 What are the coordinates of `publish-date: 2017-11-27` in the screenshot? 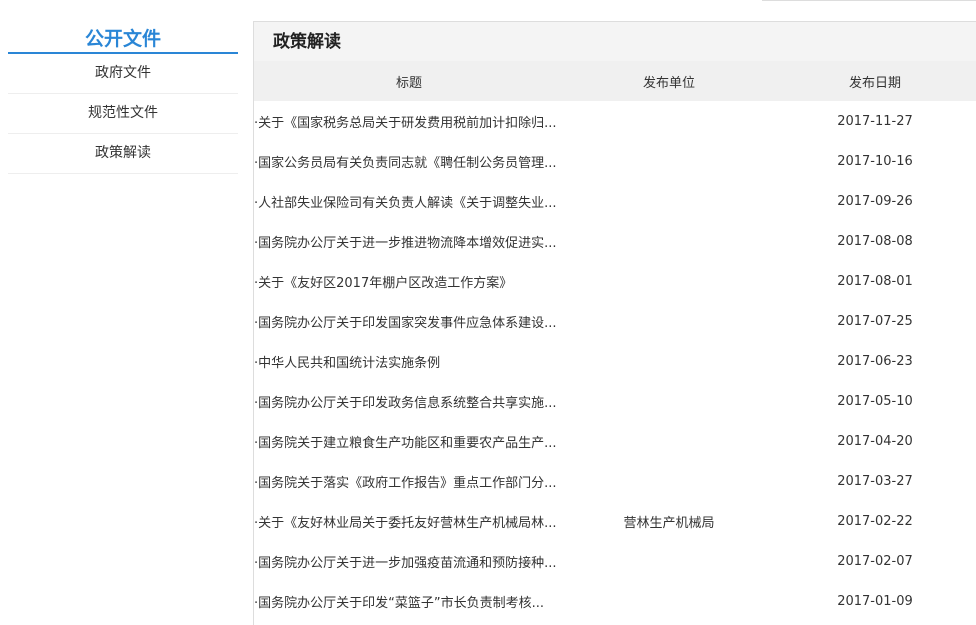 It's located at (875, 121).